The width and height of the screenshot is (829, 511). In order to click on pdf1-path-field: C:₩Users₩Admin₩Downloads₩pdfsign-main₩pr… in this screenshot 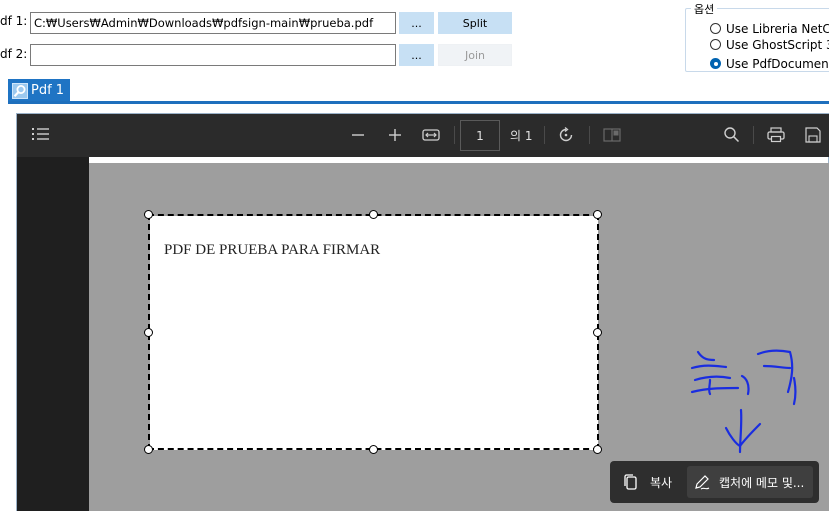, I will do `click(213, 23)`.